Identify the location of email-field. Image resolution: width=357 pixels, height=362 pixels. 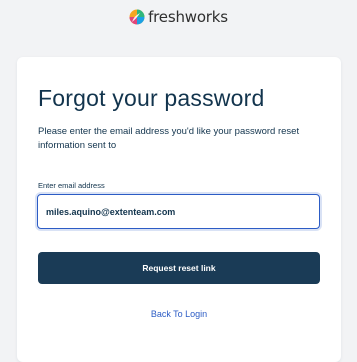
(178, 211).